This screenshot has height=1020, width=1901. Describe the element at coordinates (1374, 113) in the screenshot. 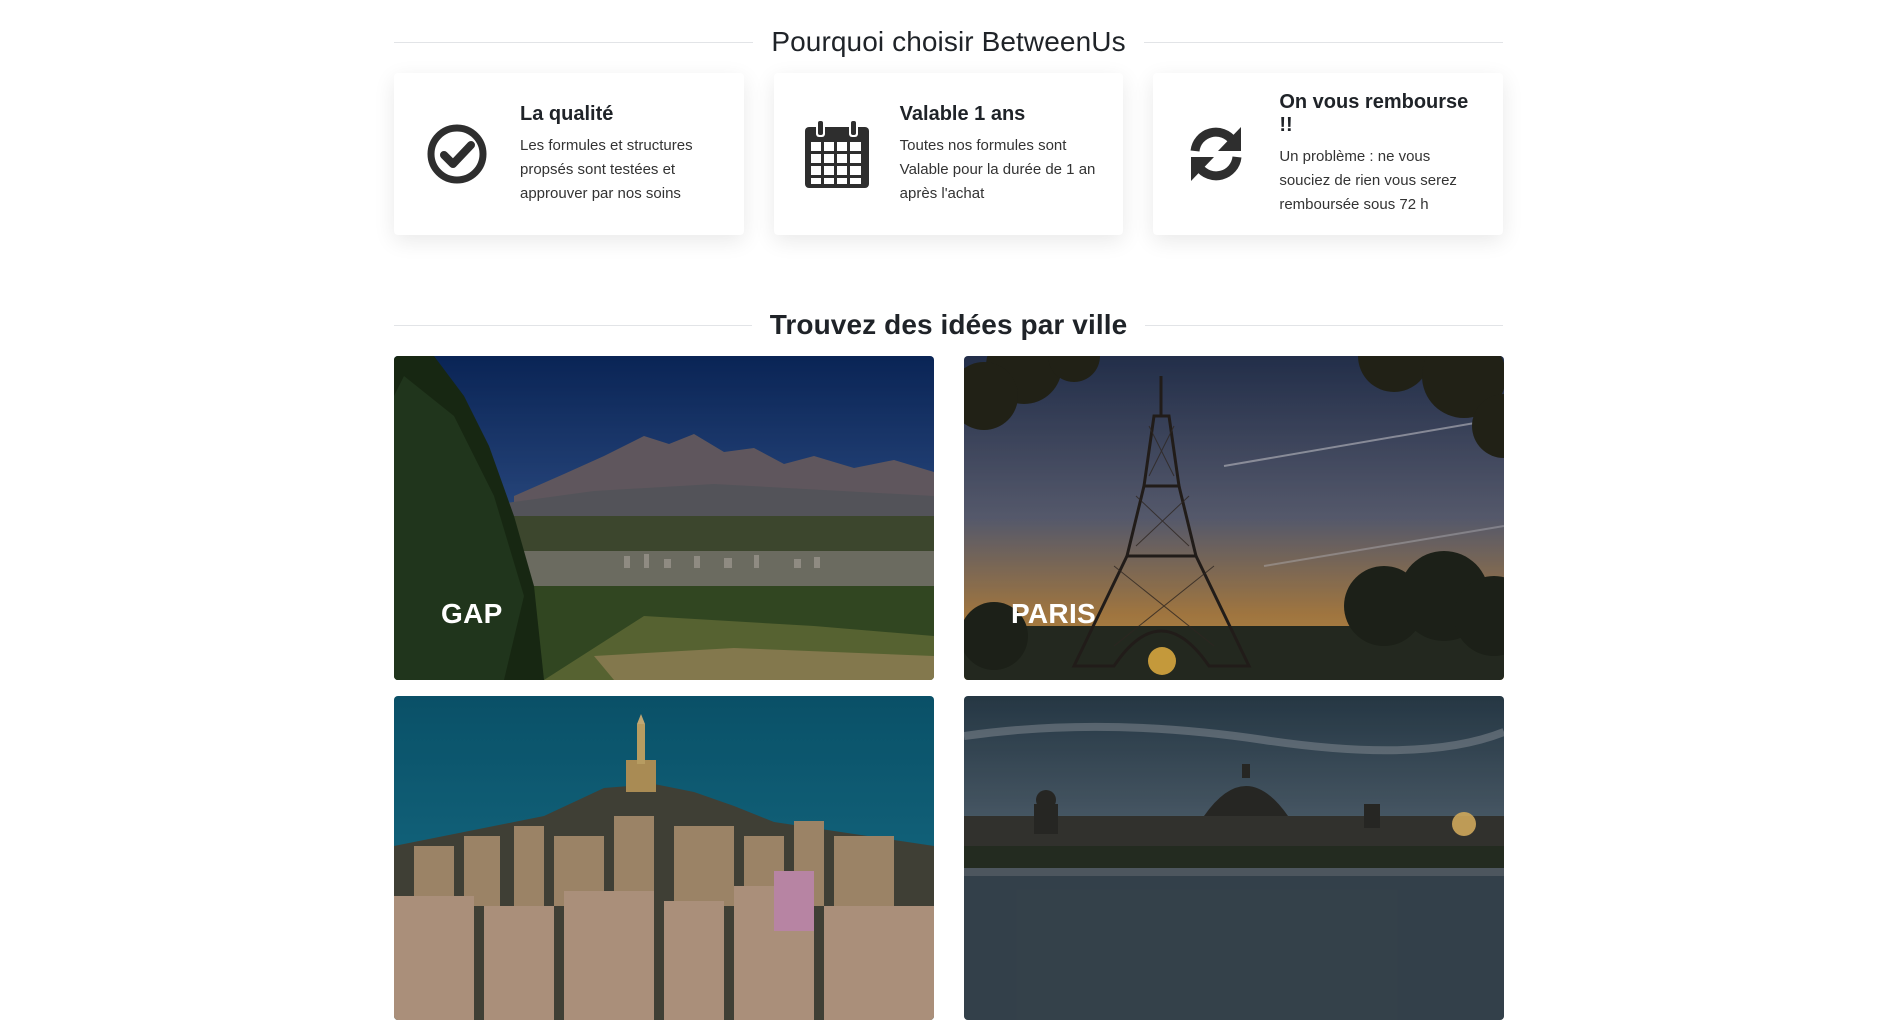

I see `feature-title: On vous rembourse !!` at that location.